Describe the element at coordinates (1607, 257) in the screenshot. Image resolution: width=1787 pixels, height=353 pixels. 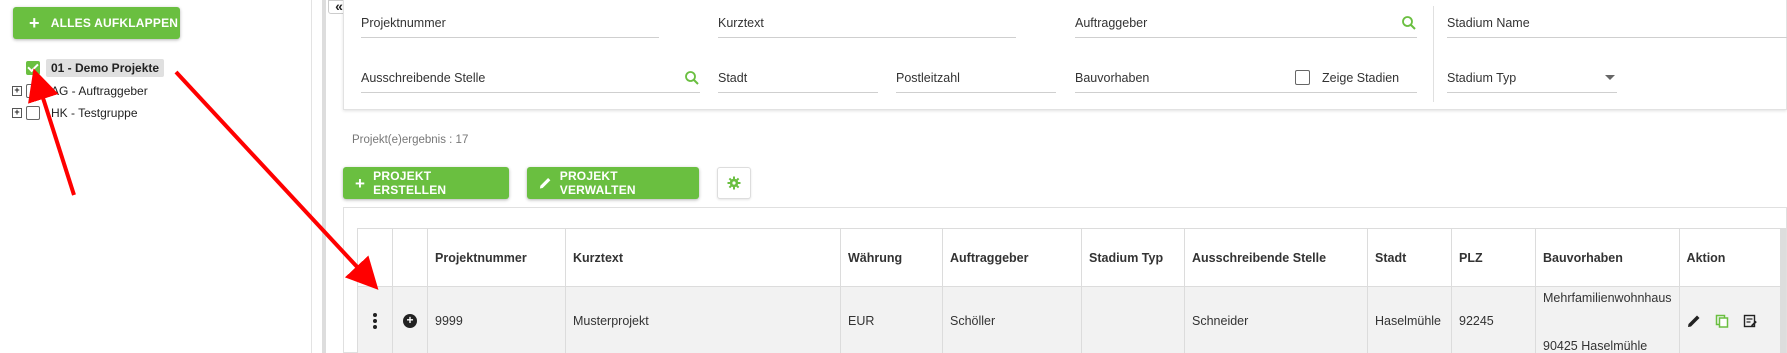
I see `column-header: Bauvorhaben` at that location.